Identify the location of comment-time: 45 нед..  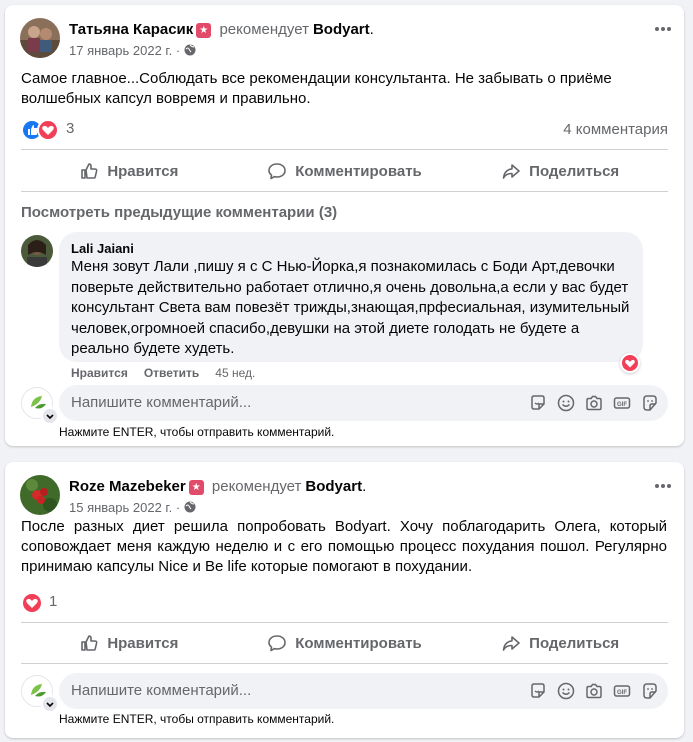
(235, 373).